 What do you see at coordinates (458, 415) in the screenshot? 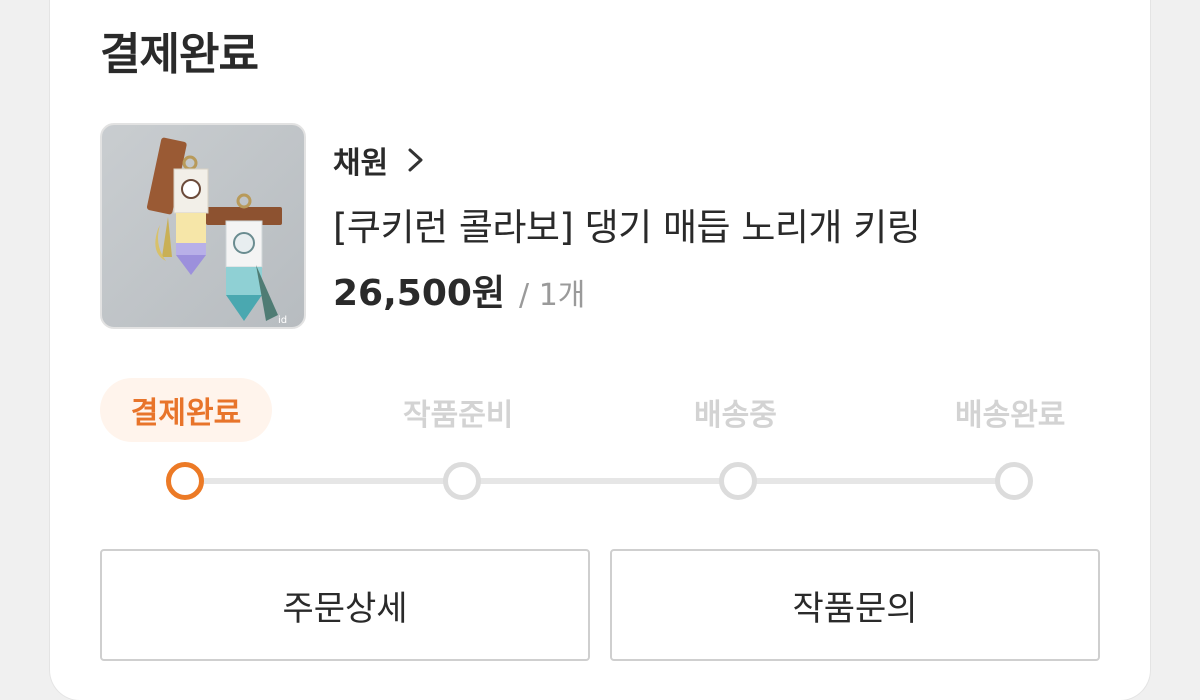
I see `step-label-preparing: 작품준비` at bounding box center [458, 415].